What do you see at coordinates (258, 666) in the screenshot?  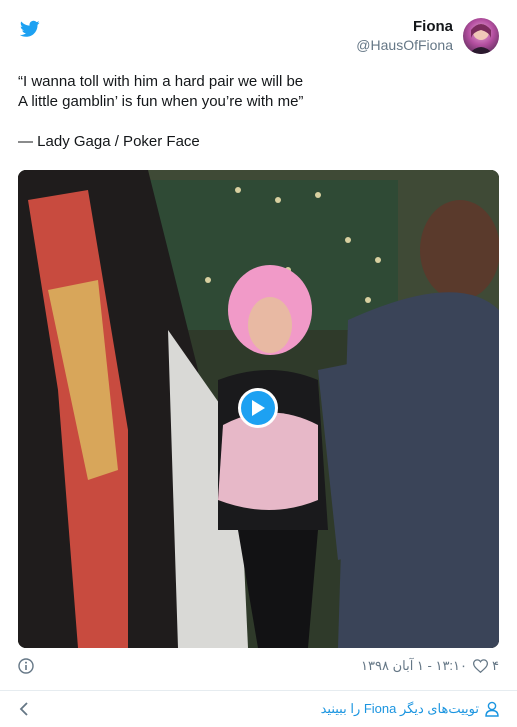 I see `tweet-footer: ۴ ۱۳:۱۰ - ۱ آبان ۱۳۹۸` at bounding box center [258, 666].